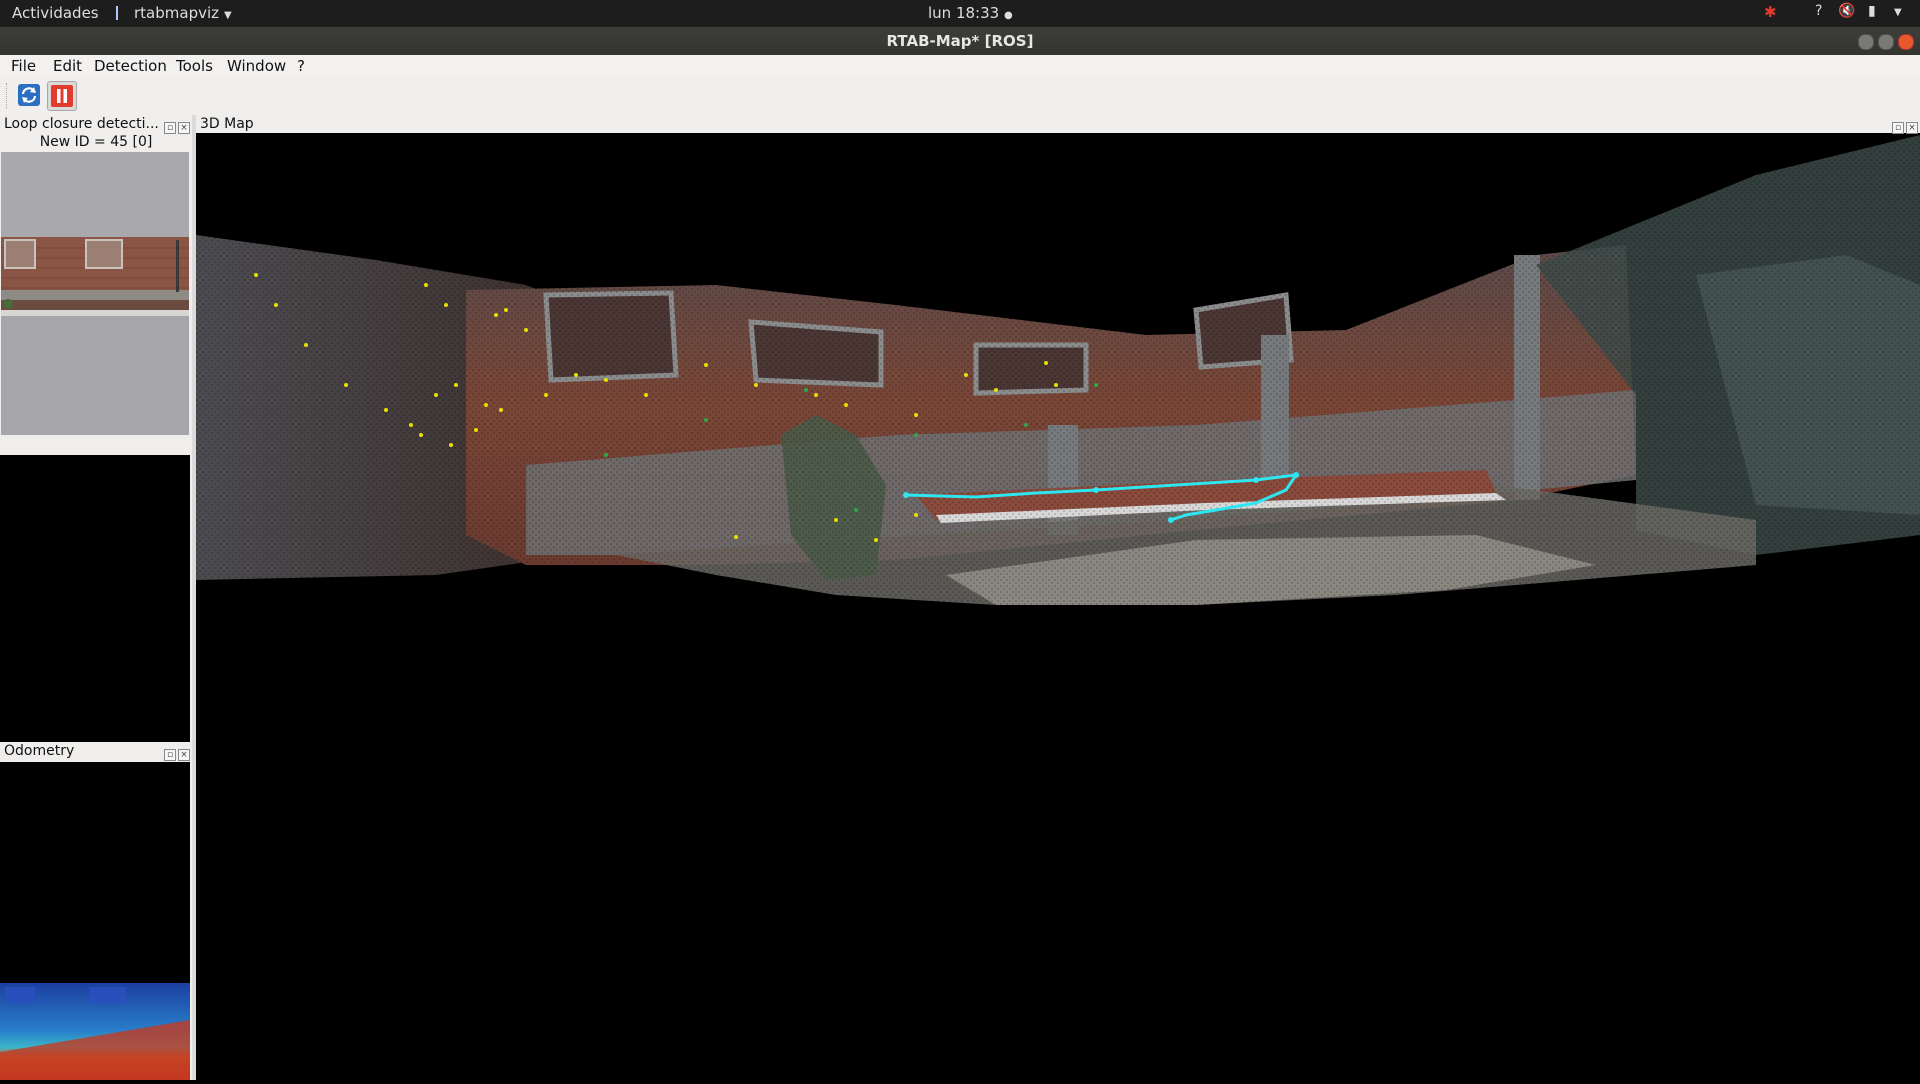  I want to click on odometry-depth-image, so click(95, 1033).